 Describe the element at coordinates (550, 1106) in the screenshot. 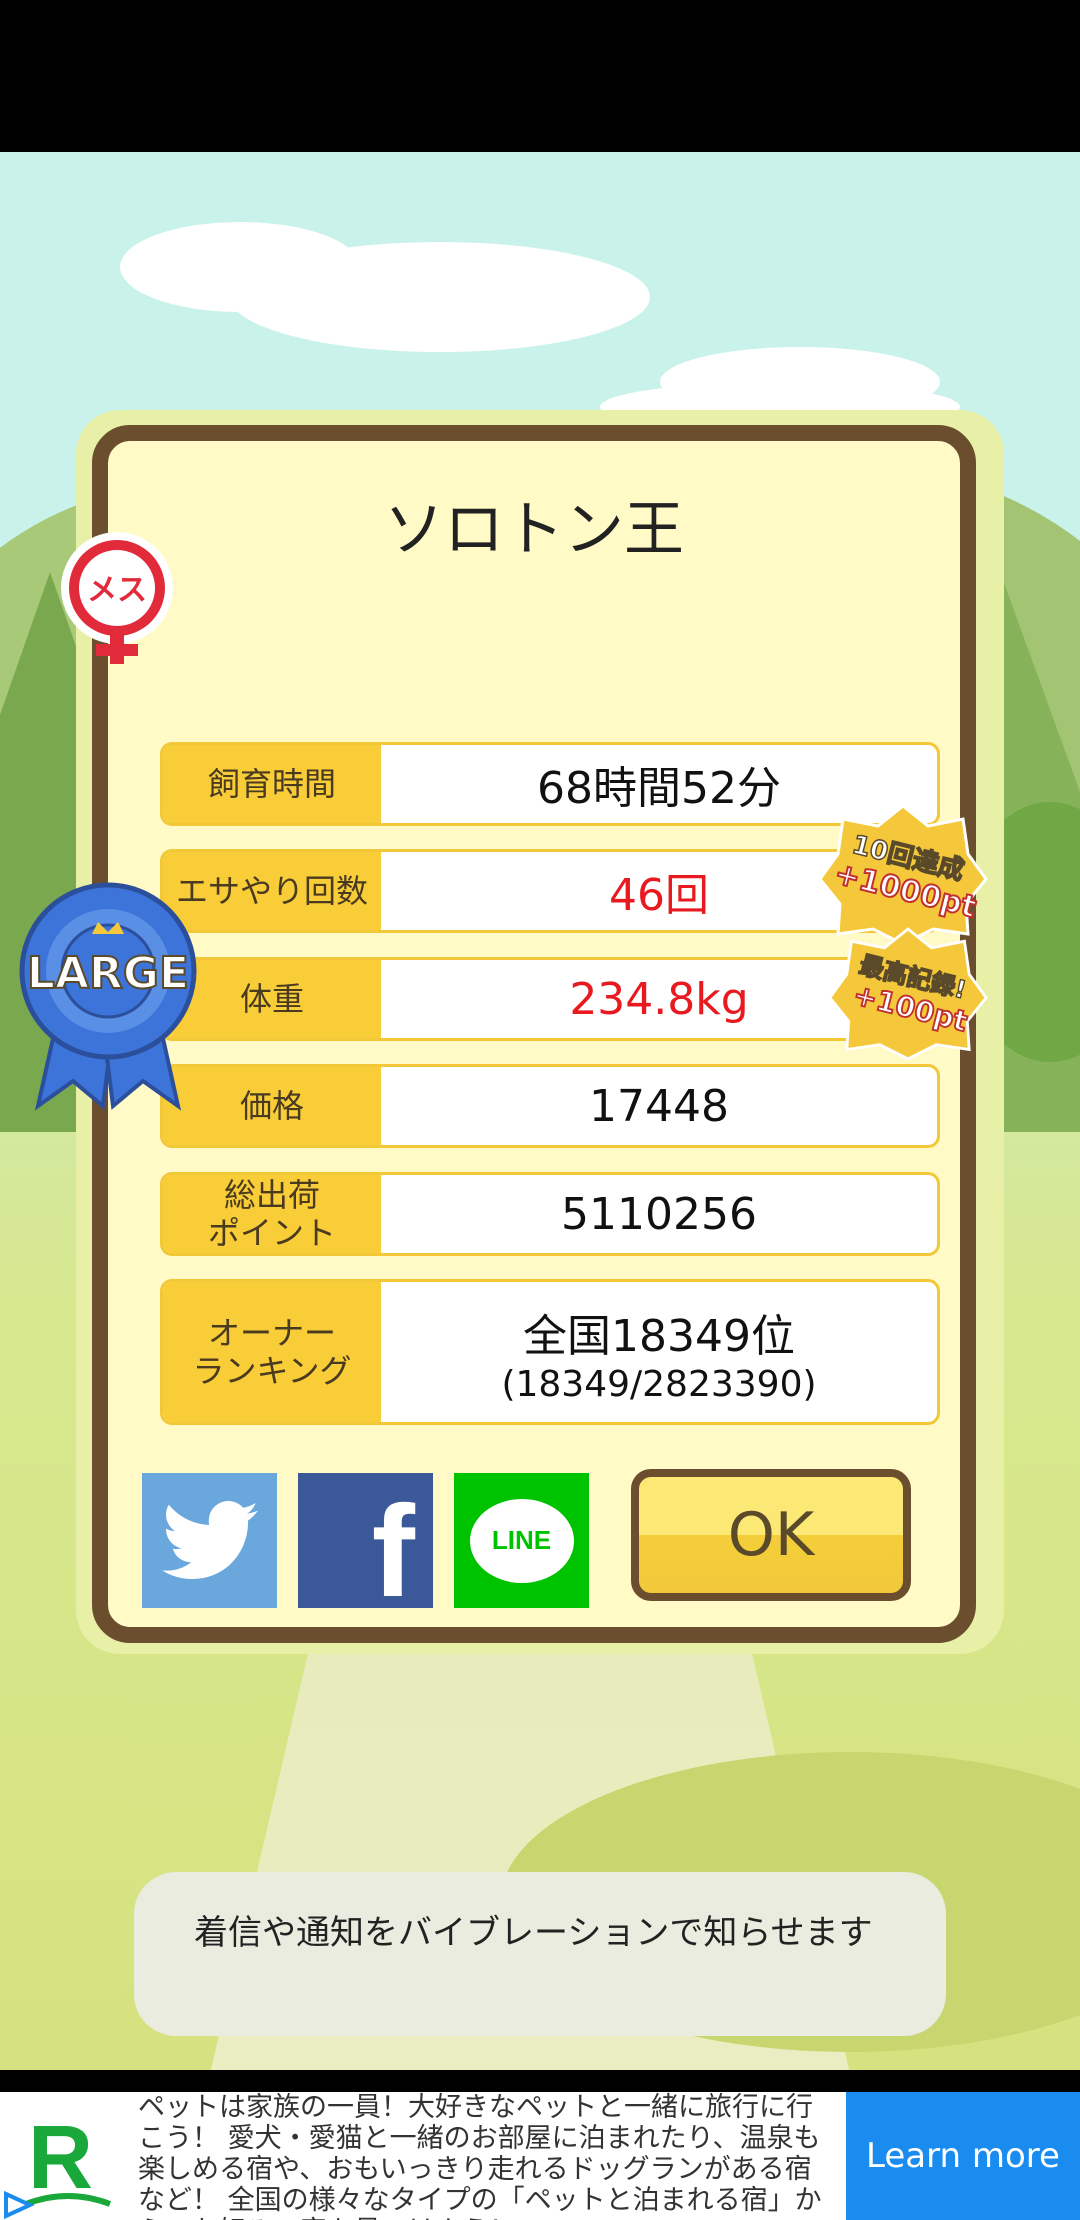

I see `stat-row-price: 価格 17448` at that location.